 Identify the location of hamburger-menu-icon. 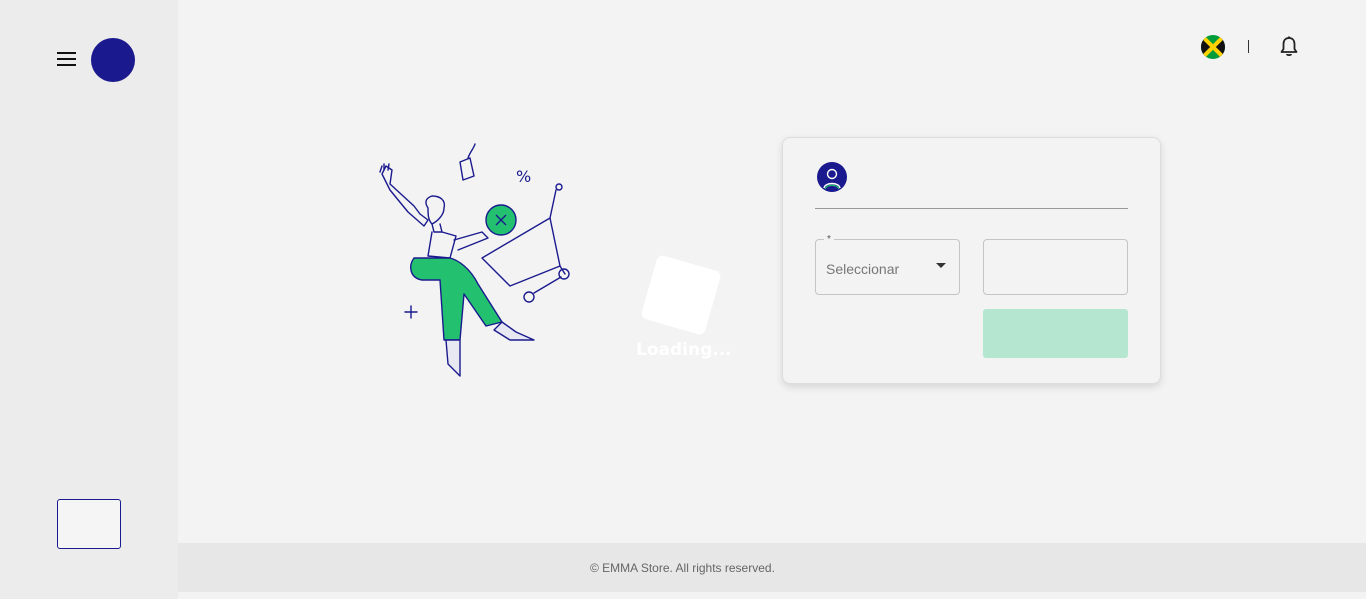
(67, 60).